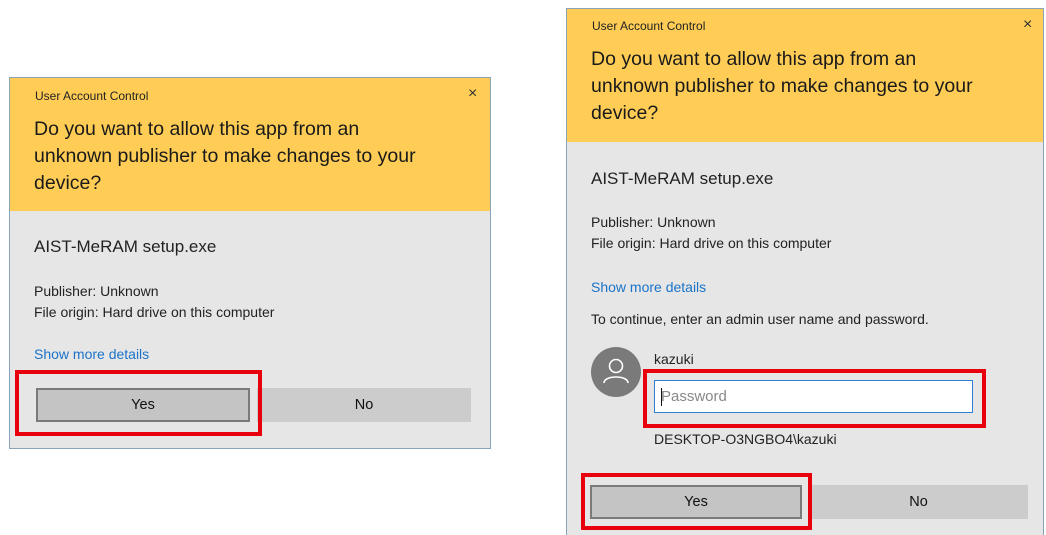 The width and height of the screenshot is (1046, 535). I want to click on password-field, so click(813, 396).